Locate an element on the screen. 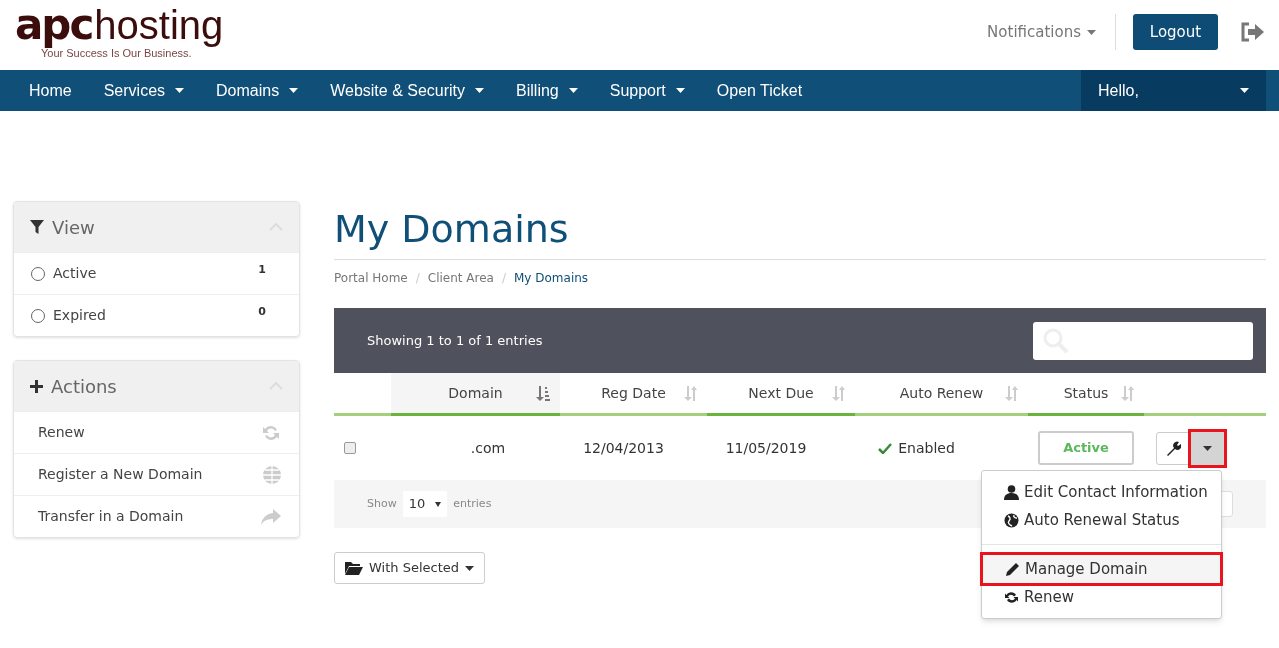 This screenshot has height=648, width=1279. panel-heading: View is located at coordinates (156, 227).